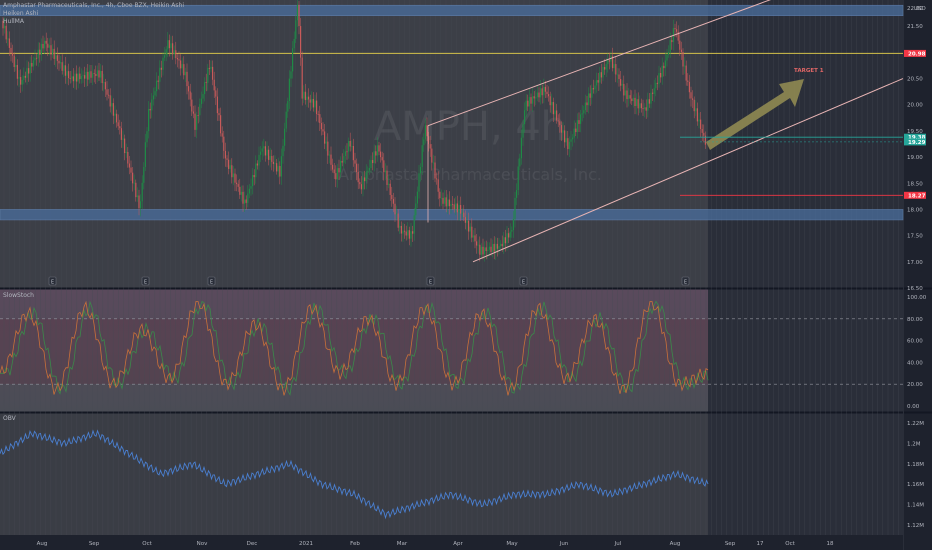 This screenshot has width=932, height=550. What do you see at coordinates (915, 210) in the screenshot?
I see `price-tick-label: 18.00` at bounding box center [915, 210].